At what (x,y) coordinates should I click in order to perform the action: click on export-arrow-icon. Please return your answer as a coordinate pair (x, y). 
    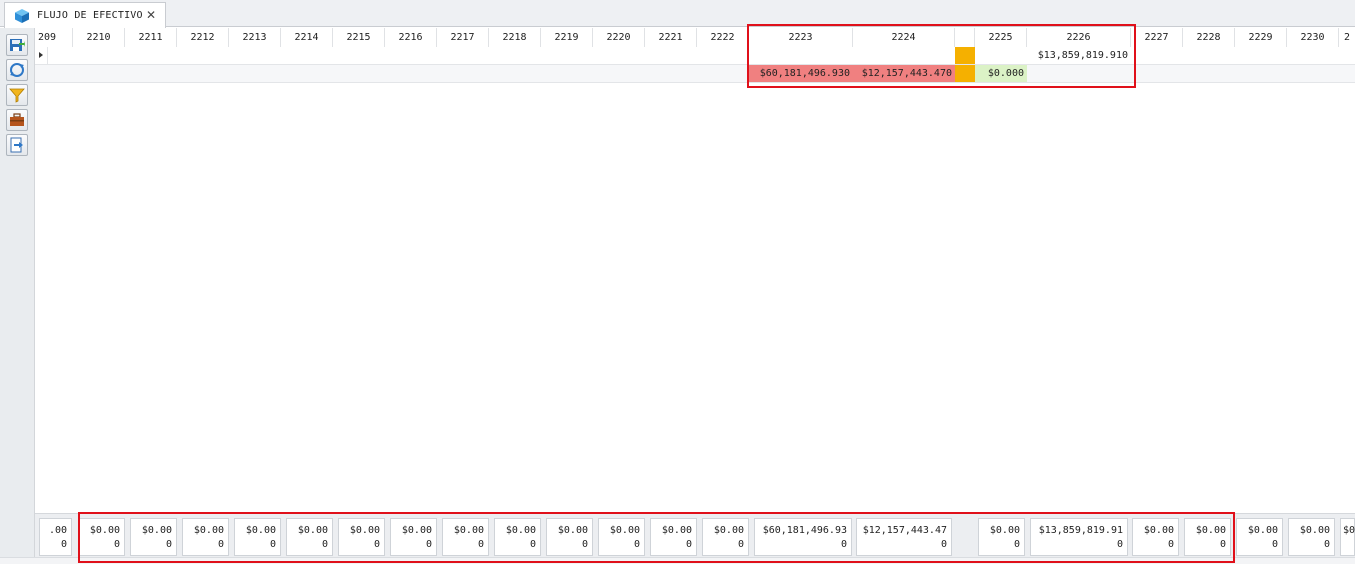
    Looking at the image, I should click on (16, 145).